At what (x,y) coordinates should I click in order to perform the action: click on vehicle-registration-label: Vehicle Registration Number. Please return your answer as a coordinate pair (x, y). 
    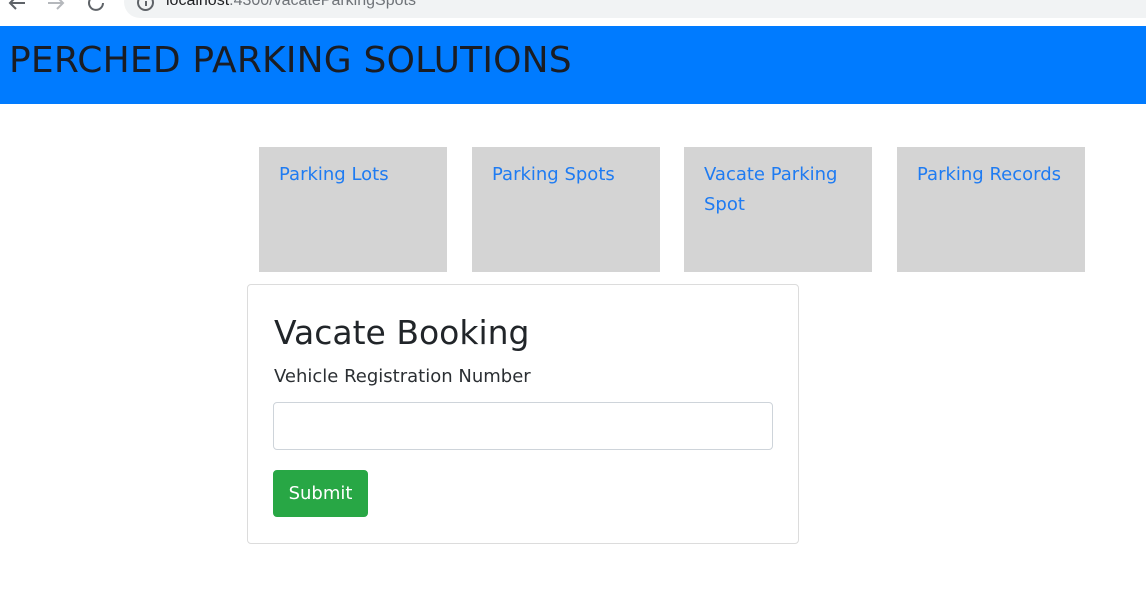
    Looking at the image, I should click on (402, 376).